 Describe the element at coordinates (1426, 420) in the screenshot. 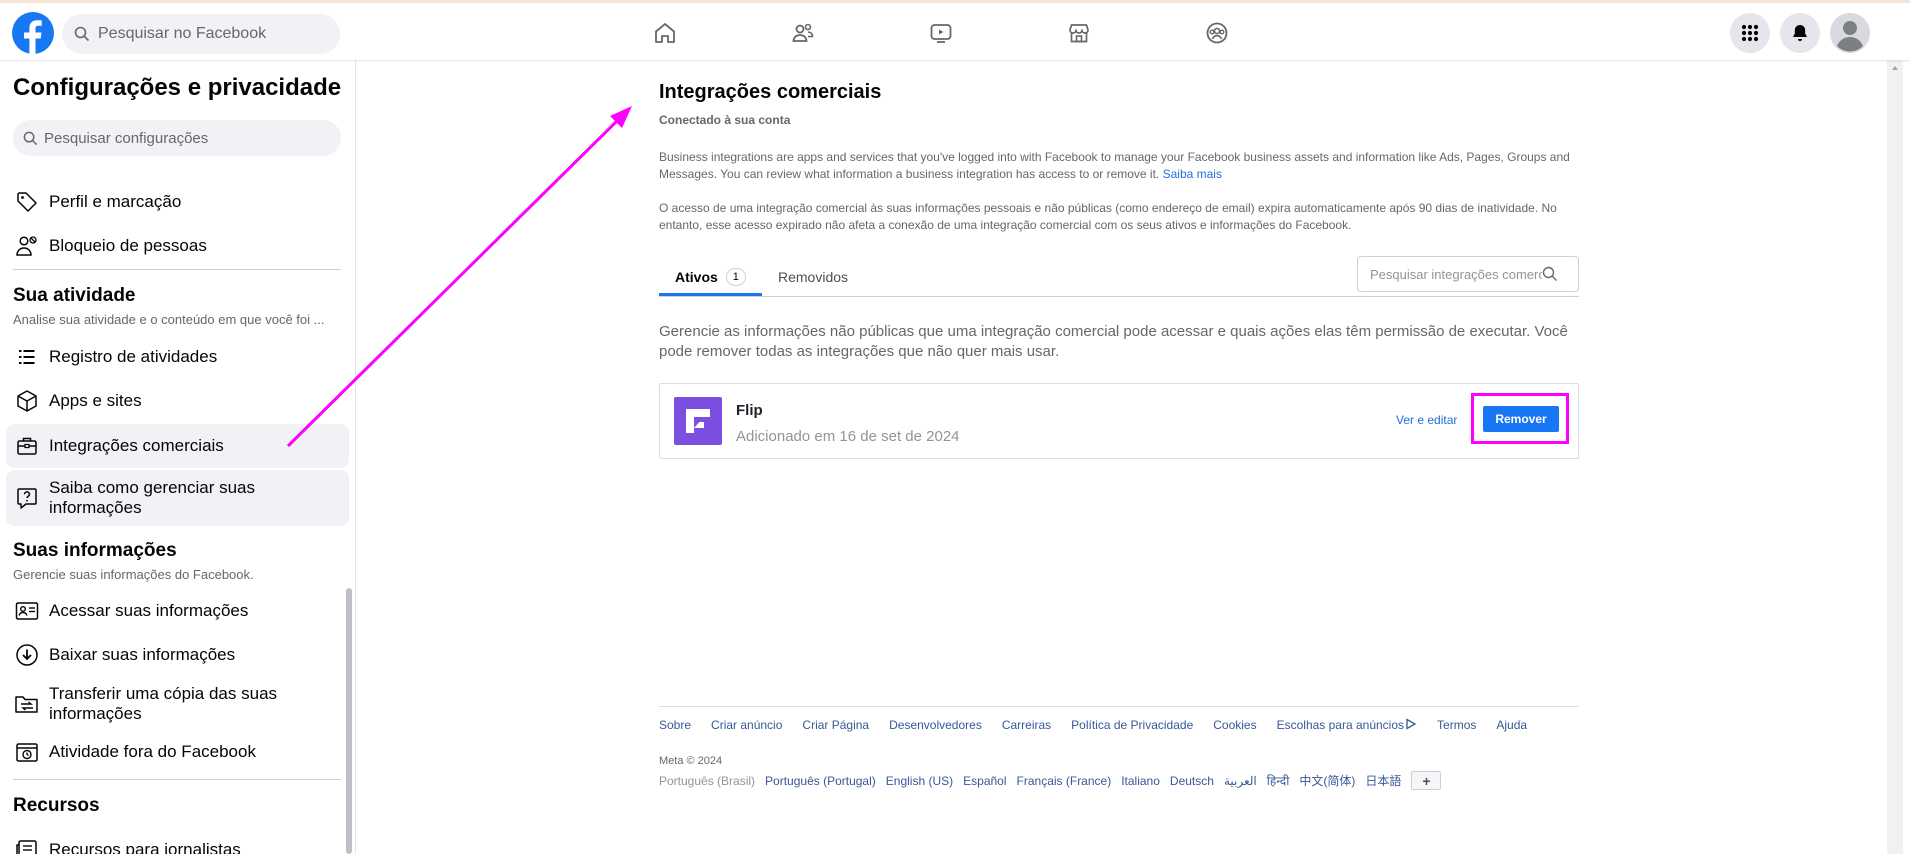

I see `view-edit-link: Ver e editar` at that location.